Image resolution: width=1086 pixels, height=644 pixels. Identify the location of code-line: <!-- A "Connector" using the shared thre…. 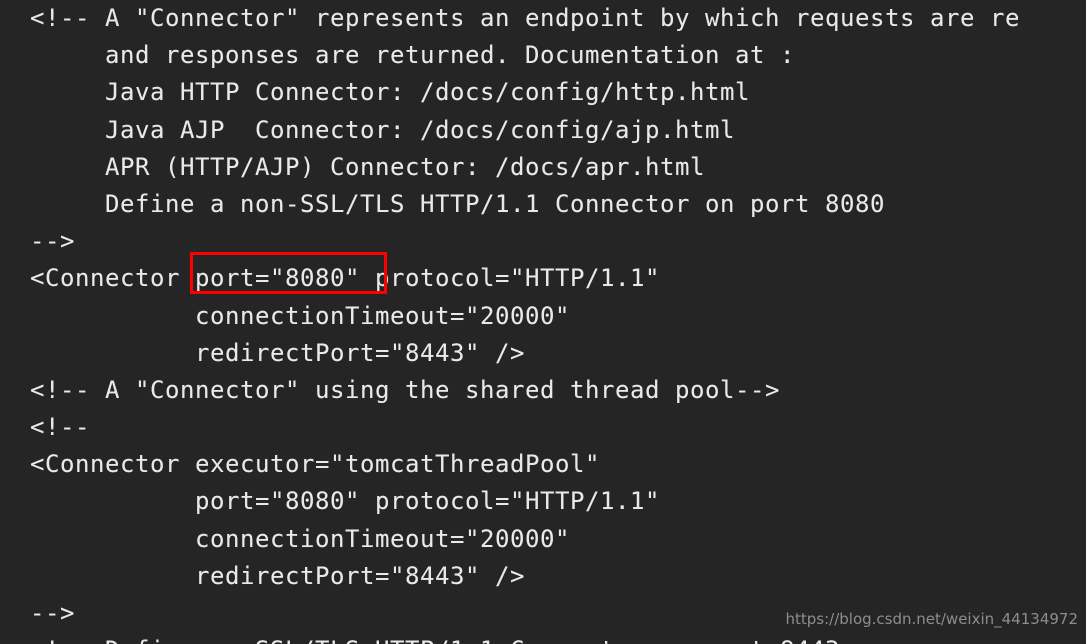
(405, 389).